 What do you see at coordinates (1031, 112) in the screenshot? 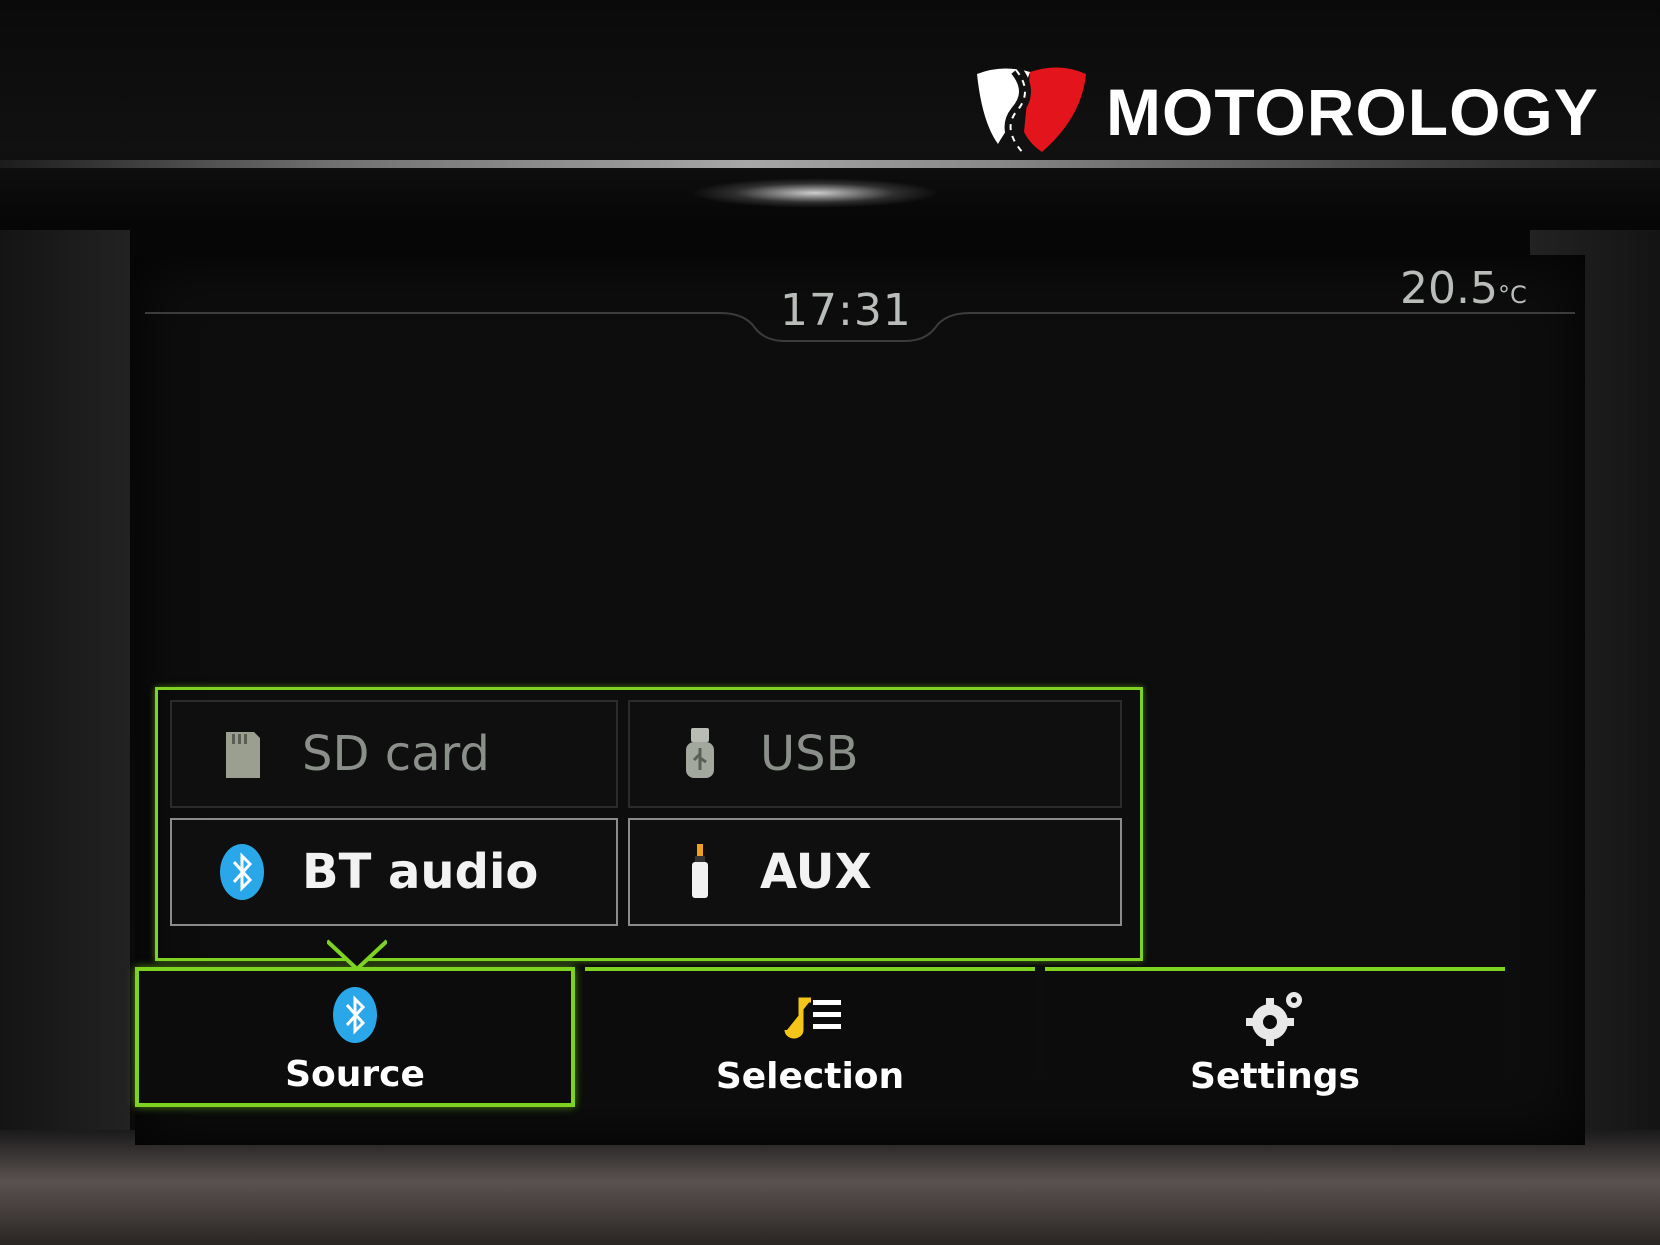
I see `road-shield-icon` at bounding box center [1031, 112].